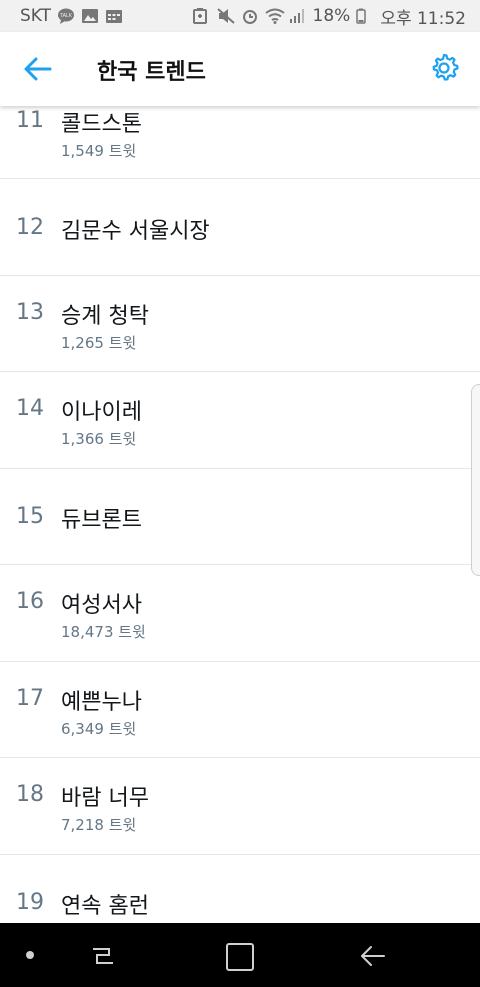 The height and width of the screenshot is (987, 480). Describe the element at coordinates (101, 412) in the screenshot. I see `trend-name: 이나이레` at that location.